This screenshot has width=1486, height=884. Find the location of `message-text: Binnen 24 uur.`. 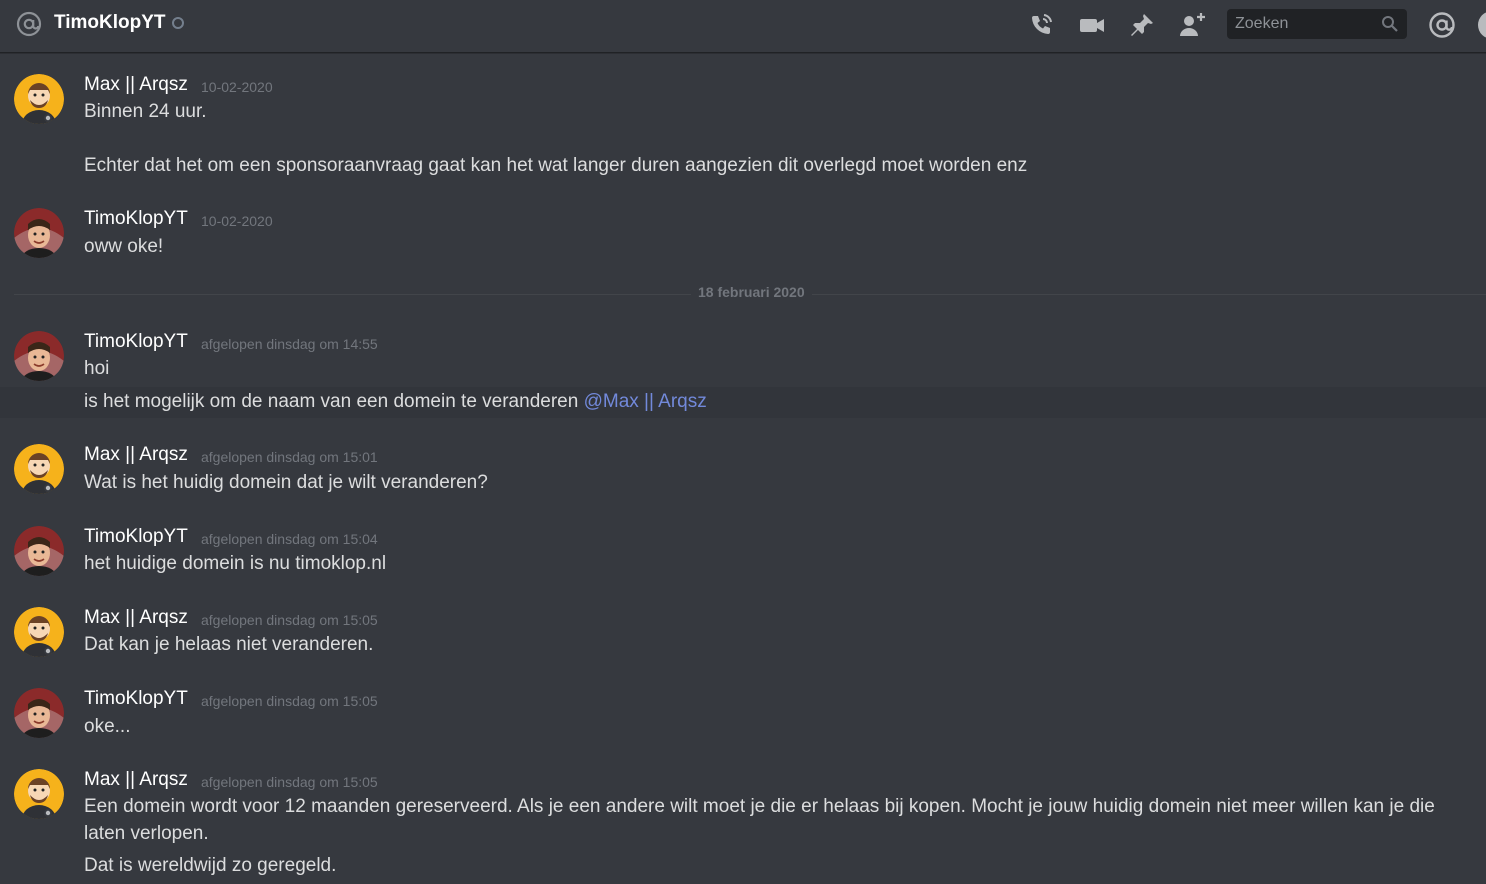

message-text: Binnen 24 uur. is located at coordinates (145, 111).